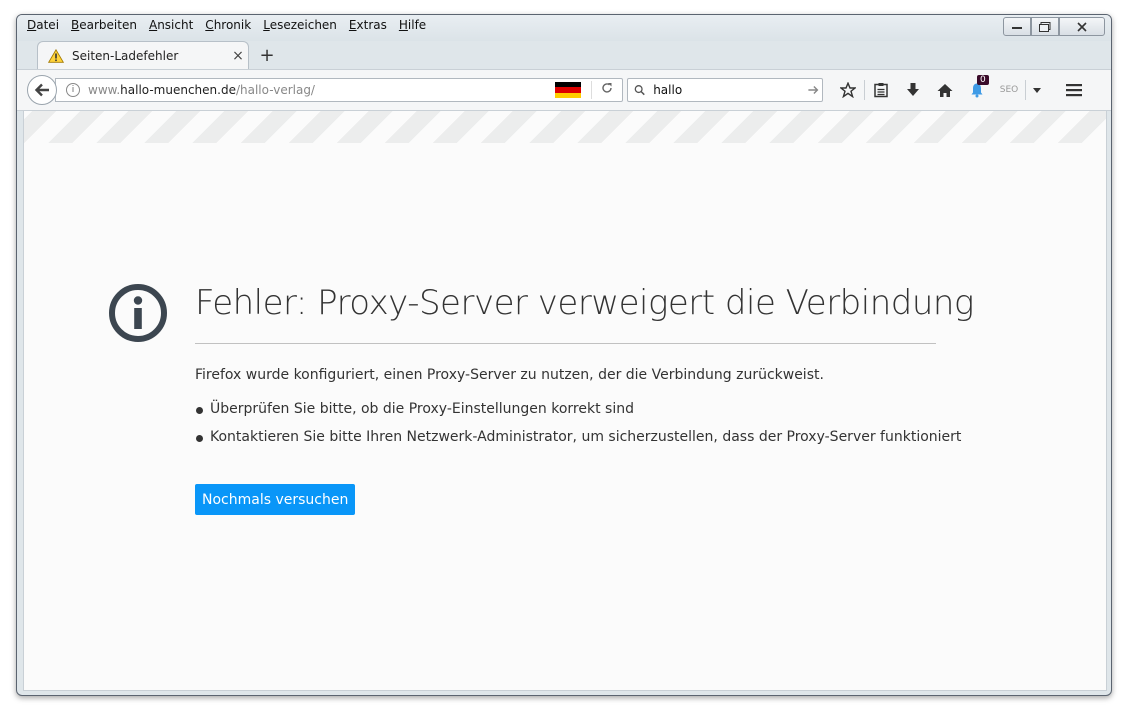  What do you see at coordinates (728, 90) in the screenshot?
I see `search-input` at bounding box center [728, 90].